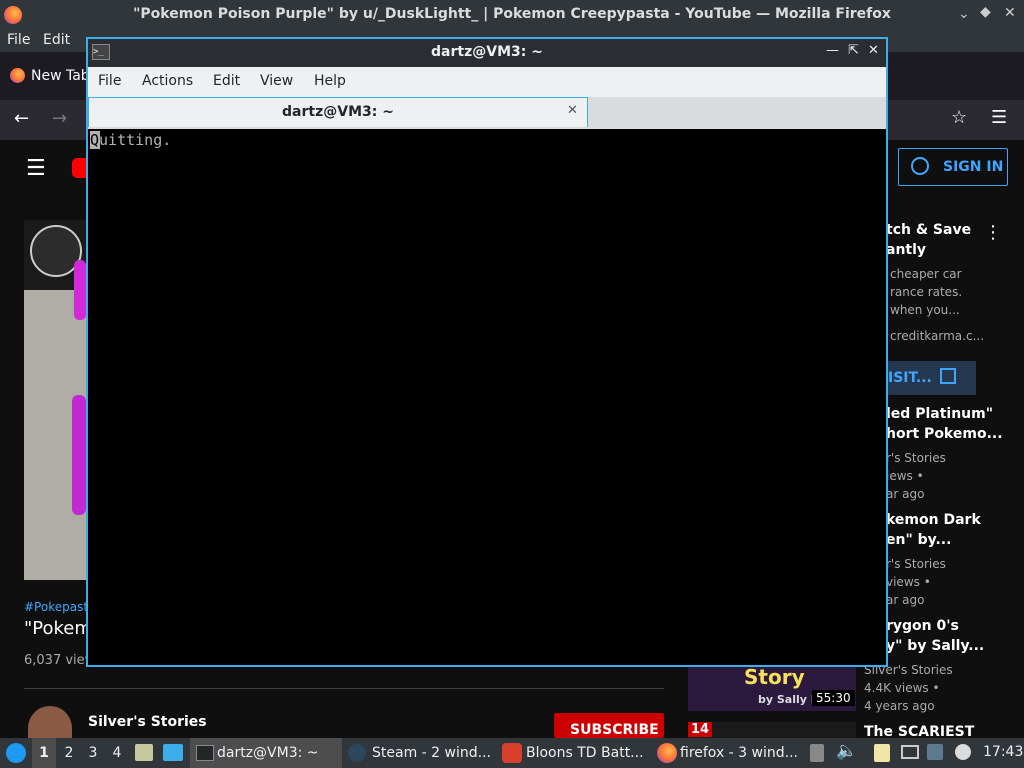 This screenshot has height=768, width=1024. What do you see at coordinates (920, 166) in the screenshot?
I see `account-icon` at bounding box center [920, 166].